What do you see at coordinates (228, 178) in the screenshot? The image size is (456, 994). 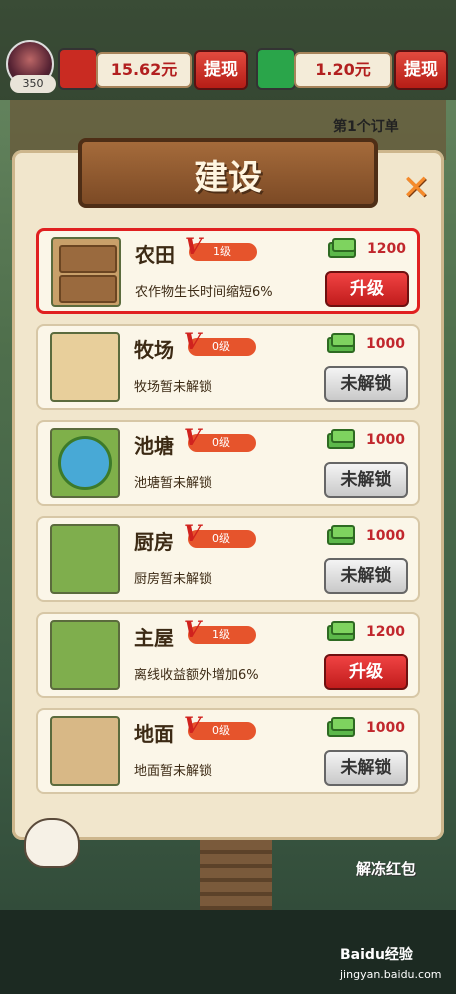 I see `panel-title: 建设` at bounding box center [228, 178].